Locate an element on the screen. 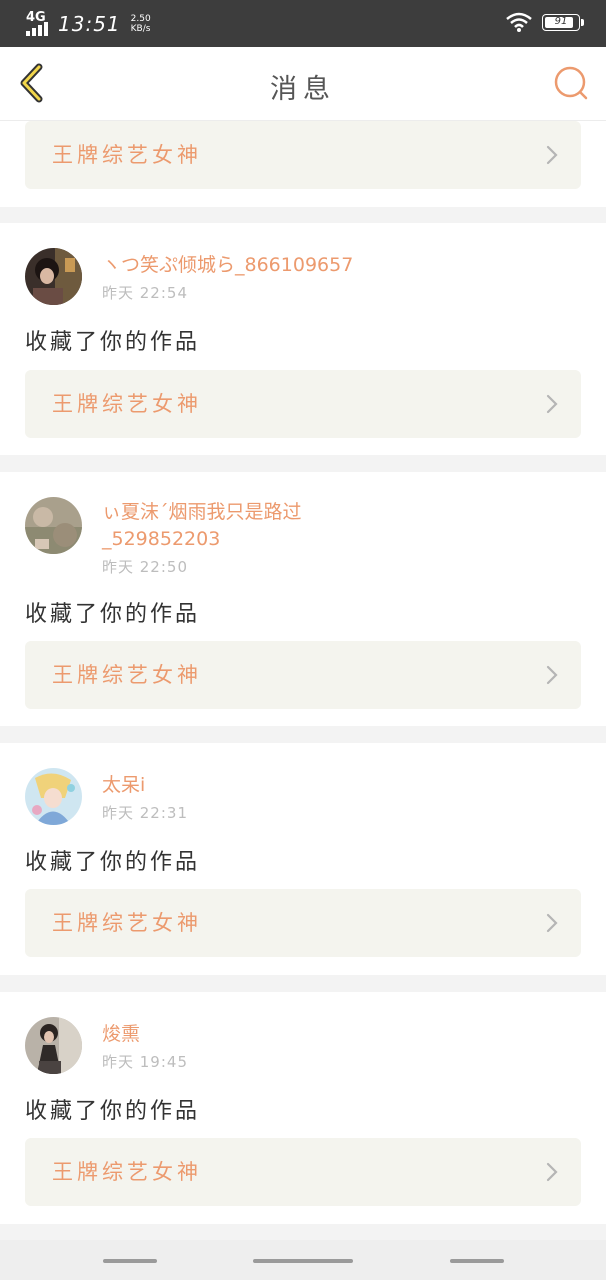 This screenshot has width=606, height=1280. status-bar: 4G 13:51 2.50 KB/s 91 is located at coordinates (303, 23).